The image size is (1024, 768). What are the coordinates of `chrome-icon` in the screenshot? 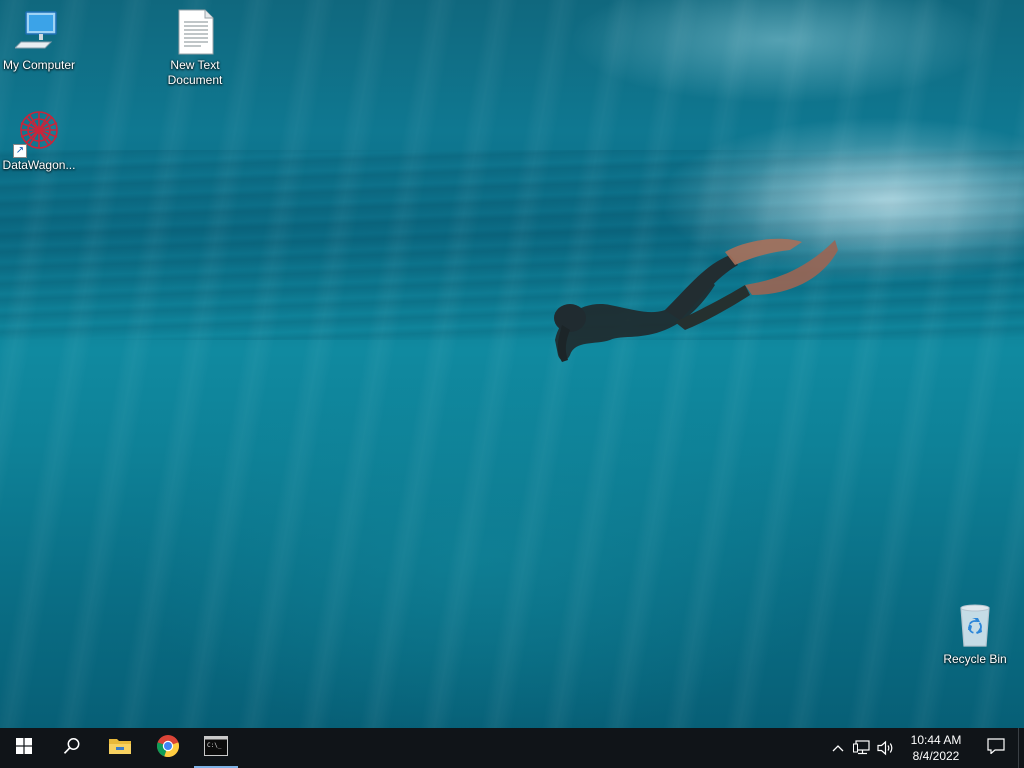 It's located at (168, 748).